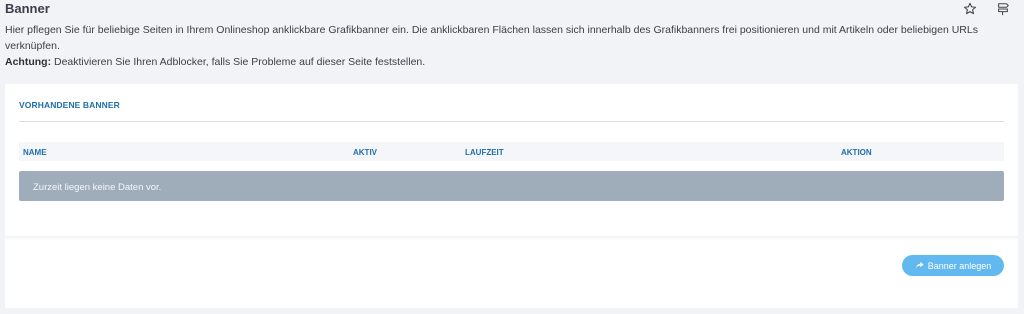  What do you see at coordinates (986, 9) in the screenshot?
I see `top-icons` at bounding box center [986, 9].